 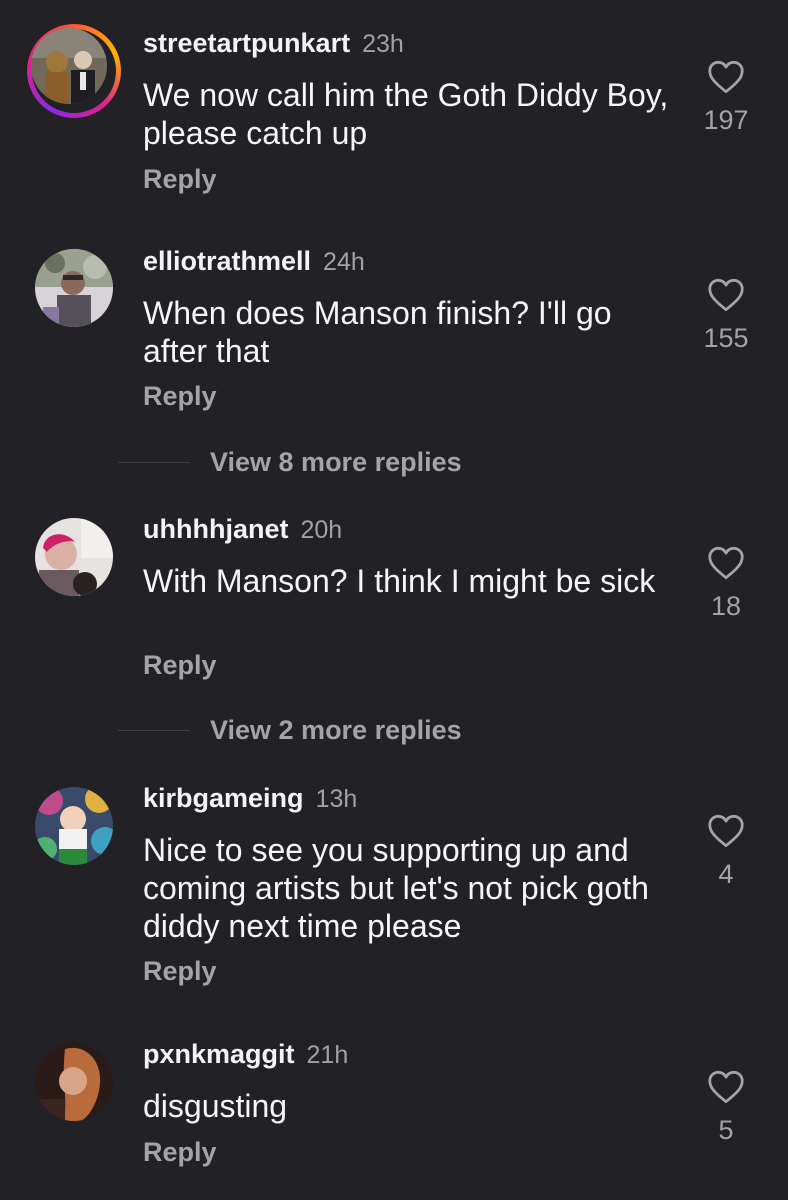 What do you see at coordinates (726, 338) in the screenshot?
I see `like-count: 155` at bounding box center [726, 338].